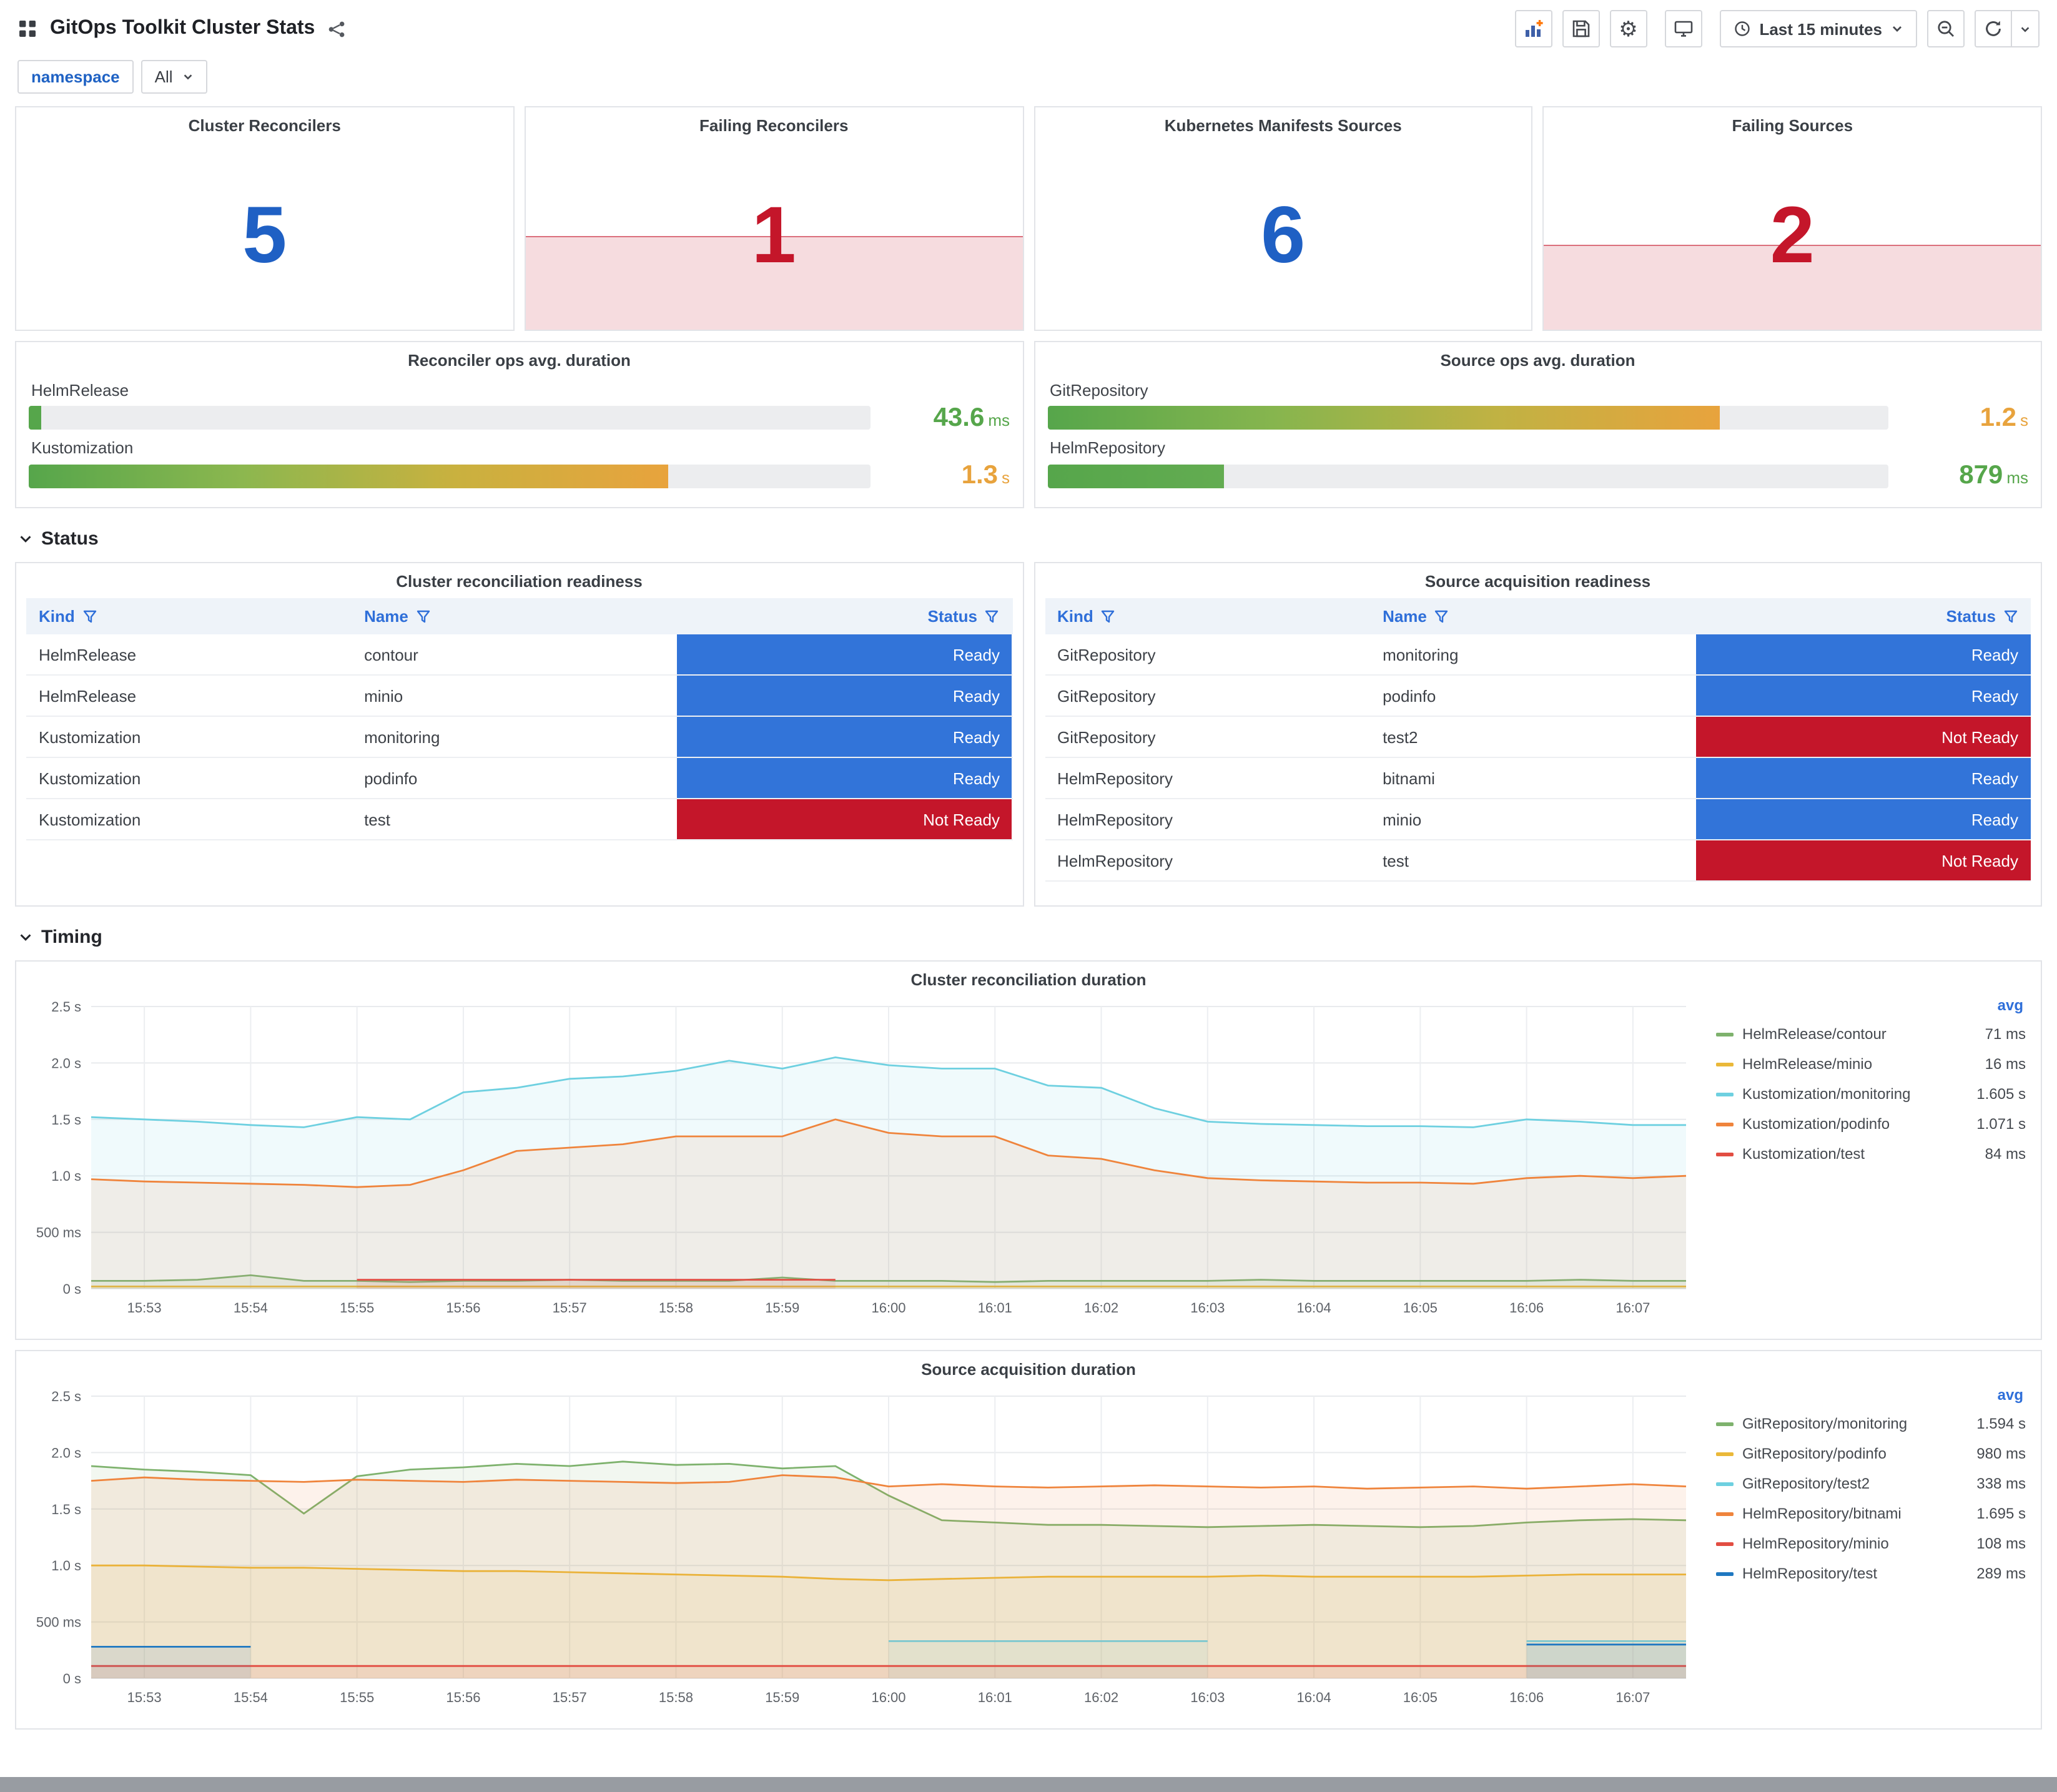 This screenshot has height=1792, width=2057. What do you see at coordinates (1028, 1367) in the screenshot?
I see `panel-title: Source acquisition duration` at bounding box center [1028, 1367].